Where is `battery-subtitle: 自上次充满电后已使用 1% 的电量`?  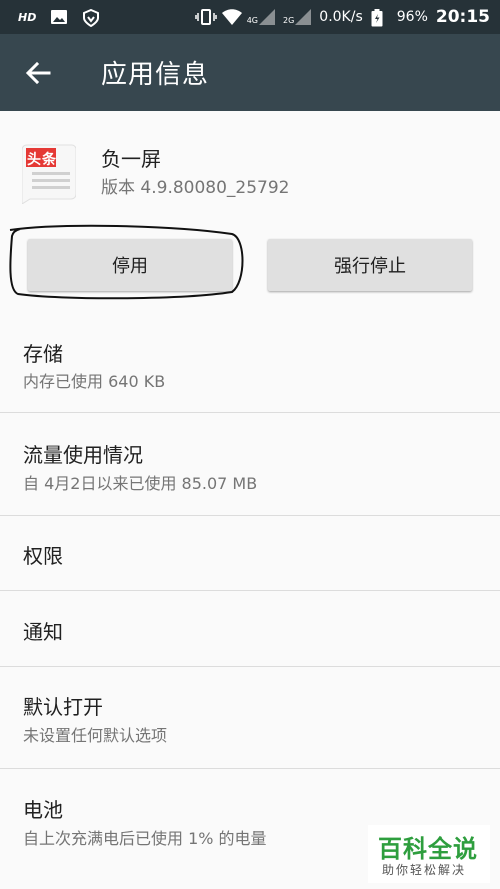 battery-subtitle: 自上次充满电后已使用 1% 的电量 is located at coordinates (145, 838).